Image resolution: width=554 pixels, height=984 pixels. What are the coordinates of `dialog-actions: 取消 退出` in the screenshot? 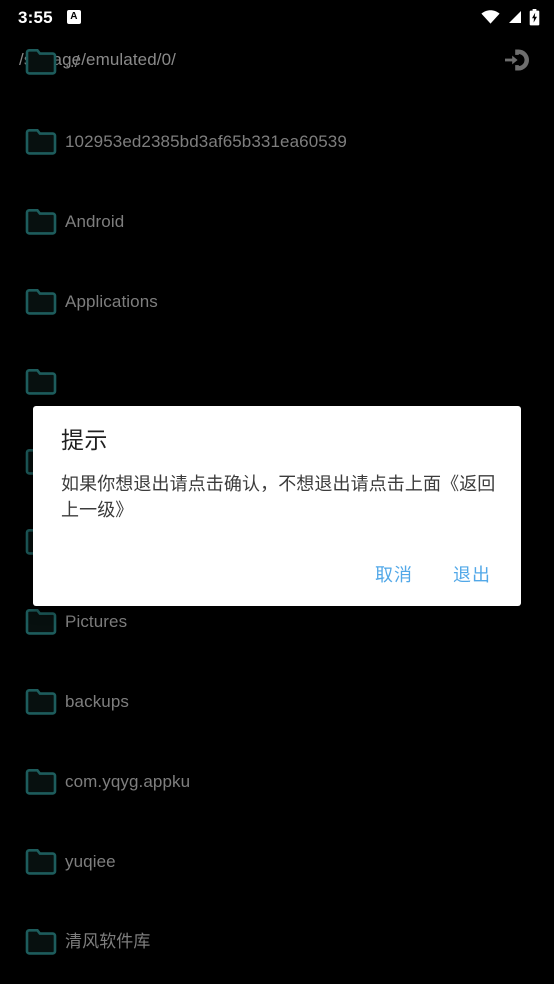 It's located at (433, 575).